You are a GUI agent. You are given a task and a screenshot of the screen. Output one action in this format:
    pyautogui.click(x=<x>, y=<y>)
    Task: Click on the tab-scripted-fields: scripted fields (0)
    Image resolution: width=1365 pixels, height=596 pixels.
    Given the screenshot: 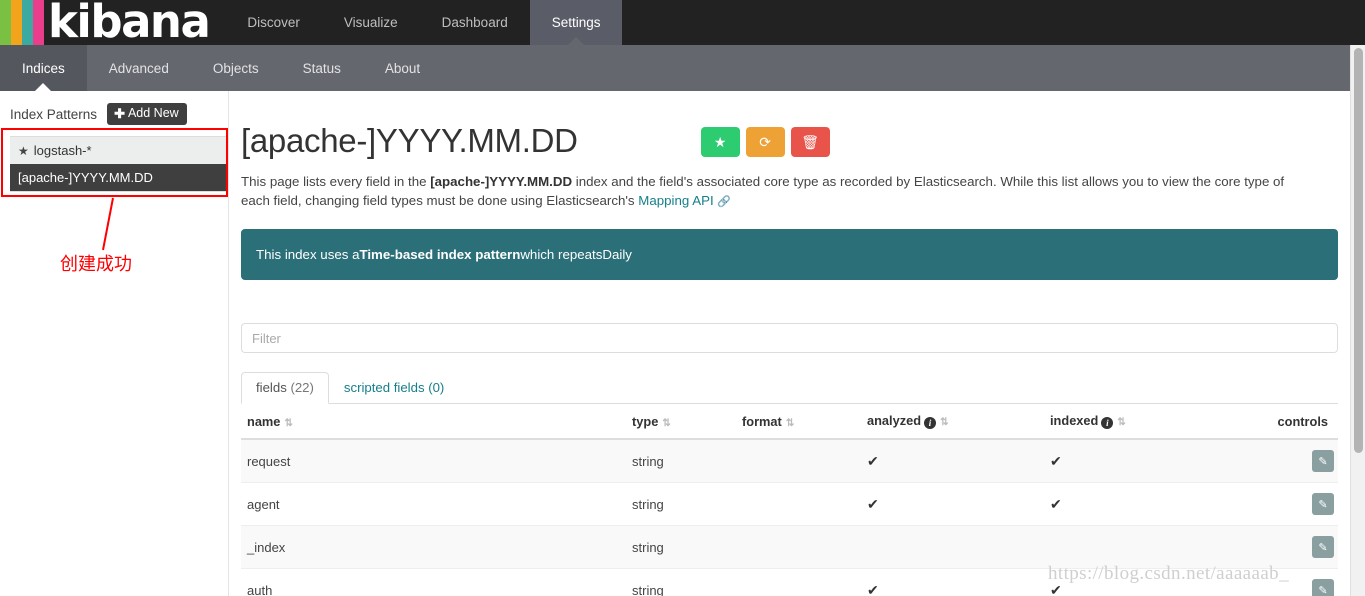 What is the action you would take?
    pyautogui.click(x=394, y=388)
    